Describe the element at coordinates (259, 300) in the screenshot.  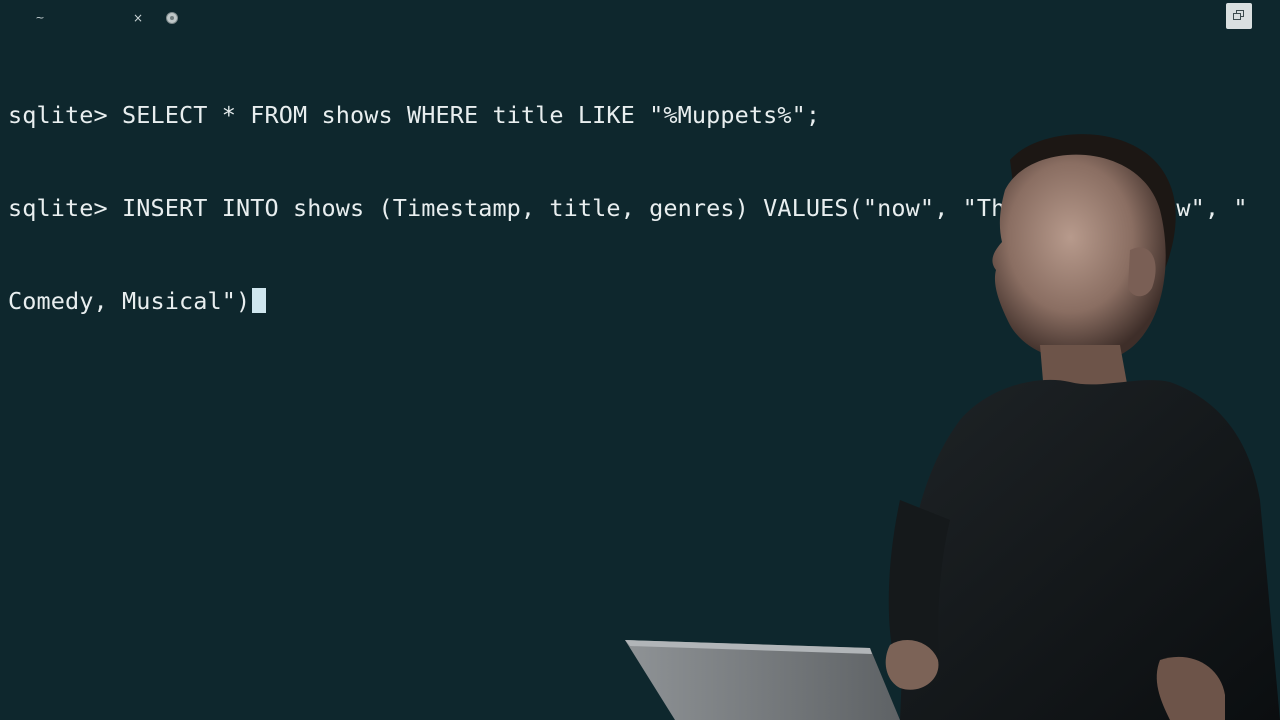
I see `text-cursor` at that location.